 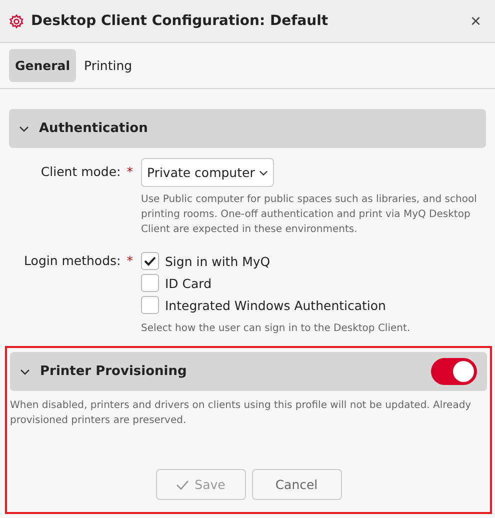 I want to click on check-icon, so click(x=182, y=485).